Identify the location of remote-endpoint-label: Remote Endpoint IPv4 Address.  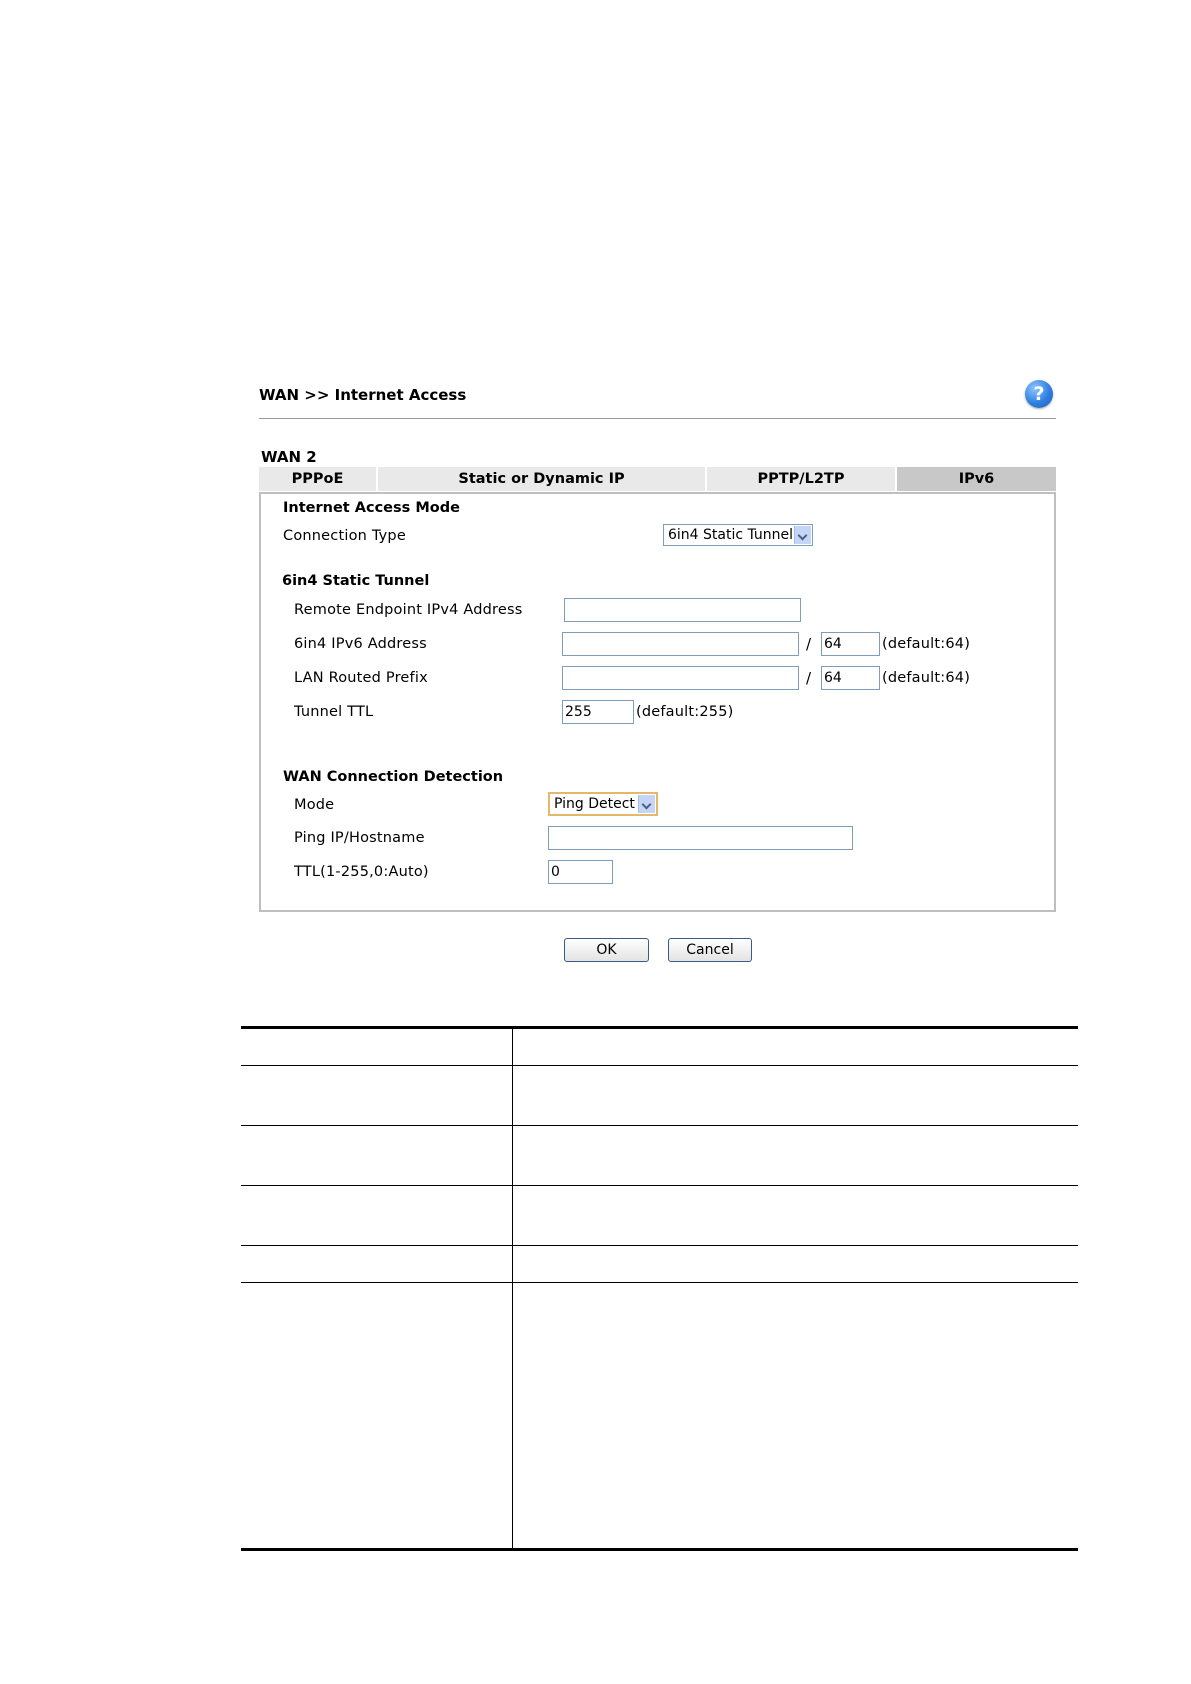
(408, 610).